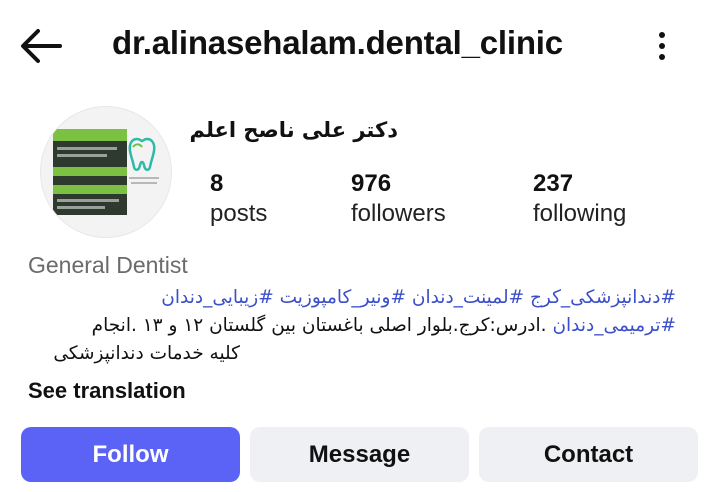 This screenshot has height=492, width=720. What do you see at coordinates (337, 42) in the screenshot?
I see `profile-username: dr.alinasehalam.dental_clinic` at bounding box center [337, 42].